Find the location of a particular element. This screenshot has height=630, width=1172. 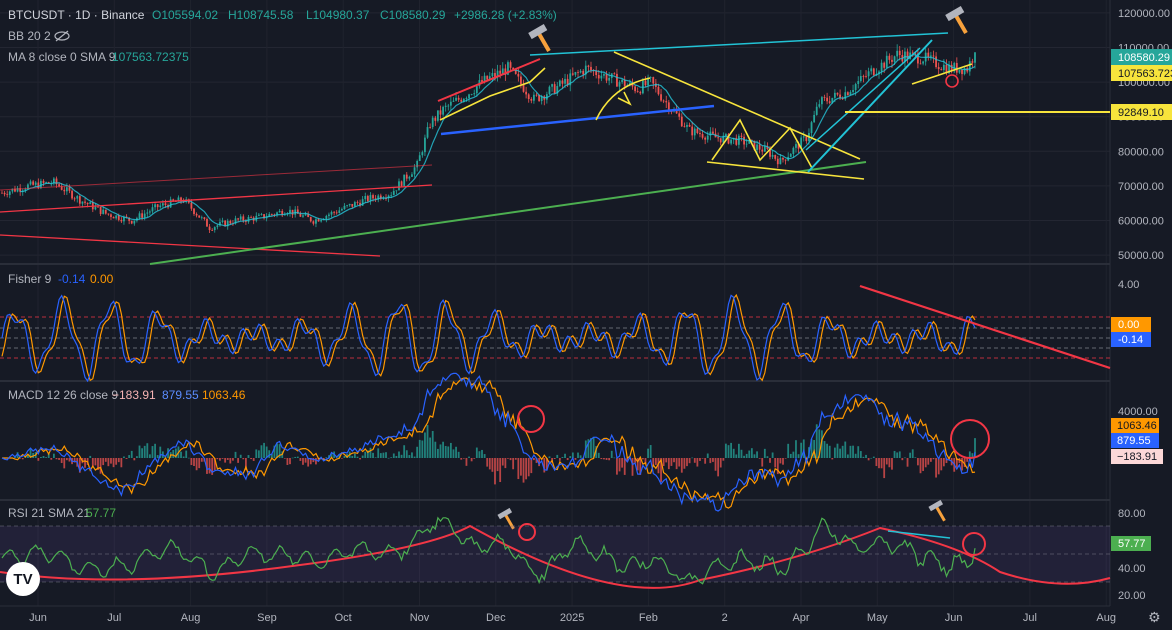

symbol-title: BTCUSDT · 1D · Binance is located at coordinates (76, 15).